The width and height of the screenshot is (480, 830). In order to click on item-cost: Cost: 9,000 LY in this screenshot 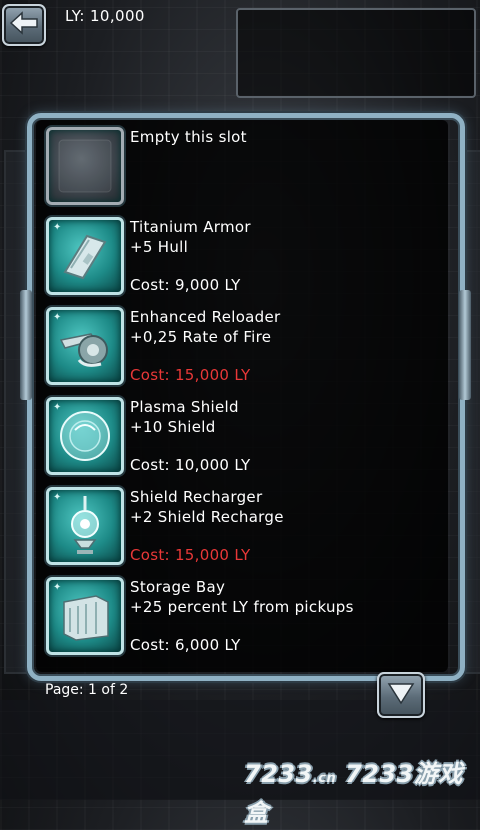, I will do `click(185, 285)`.